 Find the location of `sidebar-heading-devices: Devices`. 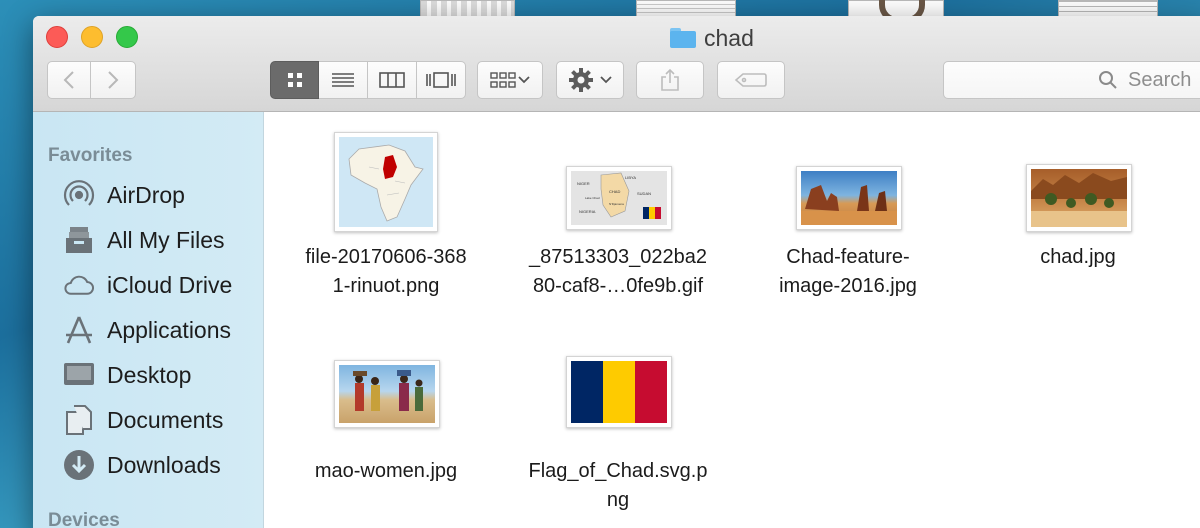

sidebar-heading-devices: Devices is located at coordinates (84, 519).